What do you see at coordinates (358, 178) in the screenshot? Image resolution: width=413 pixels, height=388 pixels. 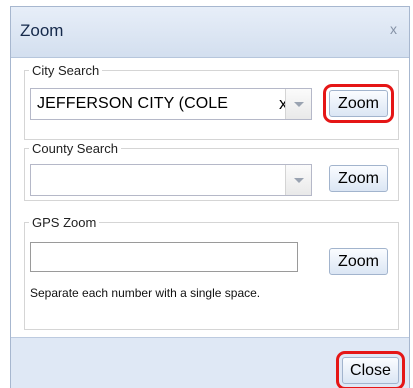 I see `county-zoom-button: Zoom` at bounding box center [358, 178].